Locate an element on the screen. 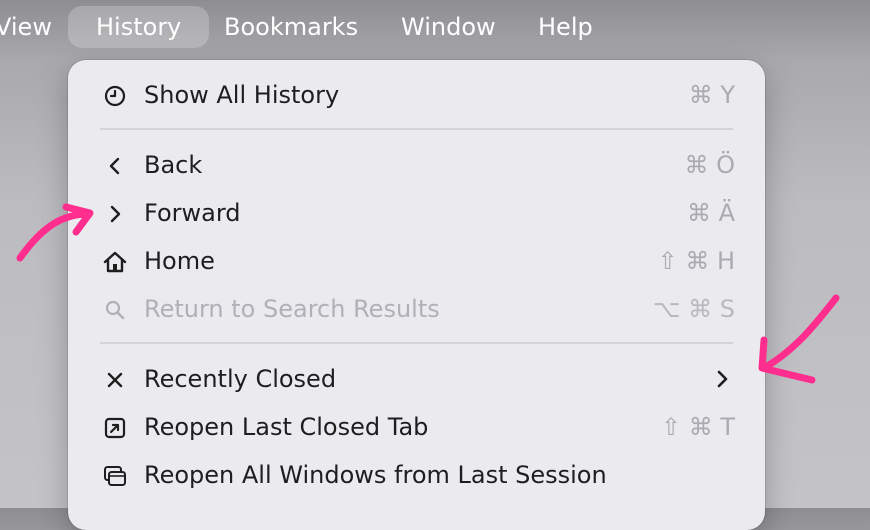  left-annotation-arrow-icon is located at coordinates (54, 236).